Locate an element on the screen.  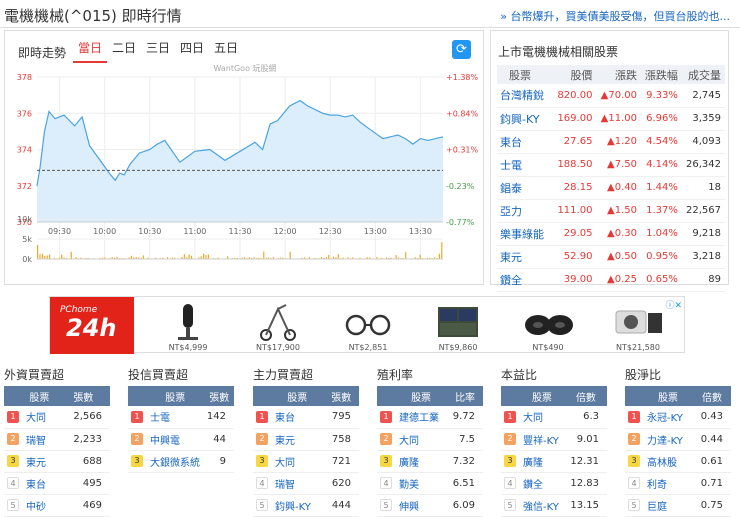
ranking-row: 1 士電 142 is located at coordinates (181, 417).